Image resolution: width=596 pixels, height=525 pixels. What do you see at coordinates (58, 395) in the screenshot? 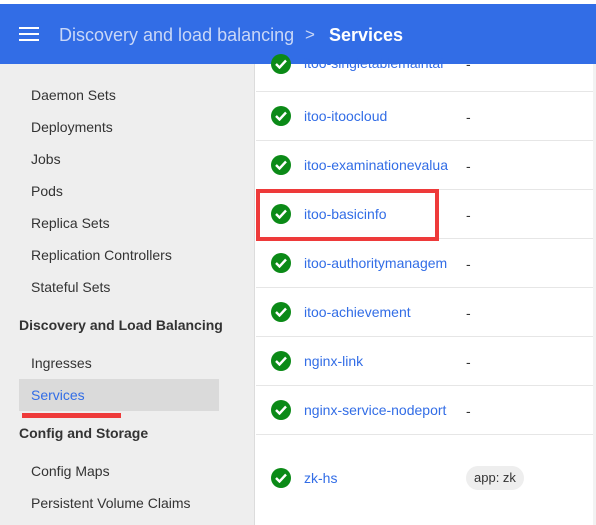
I see `sidebar-item-services: Services` at bounding box center [58, 395].